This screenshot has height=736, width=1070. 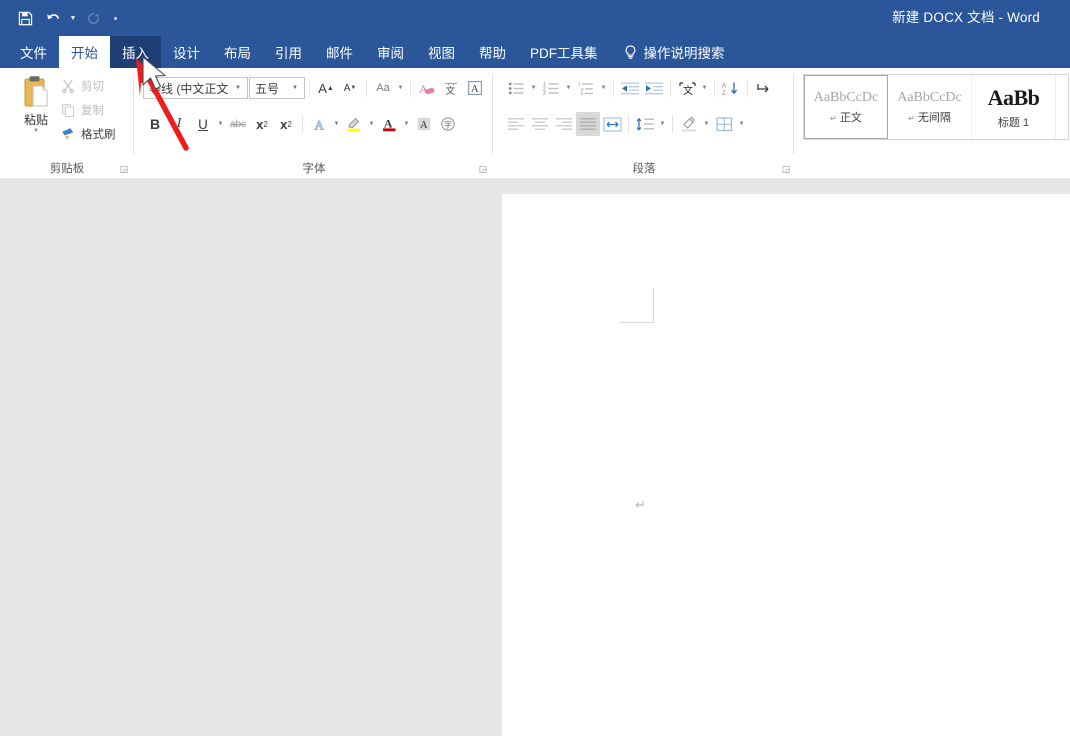 What do you see at coordinates (1013, 122) in the screenshot?
I see `style-name: 标题 1` at bounding box center [1013, 122].